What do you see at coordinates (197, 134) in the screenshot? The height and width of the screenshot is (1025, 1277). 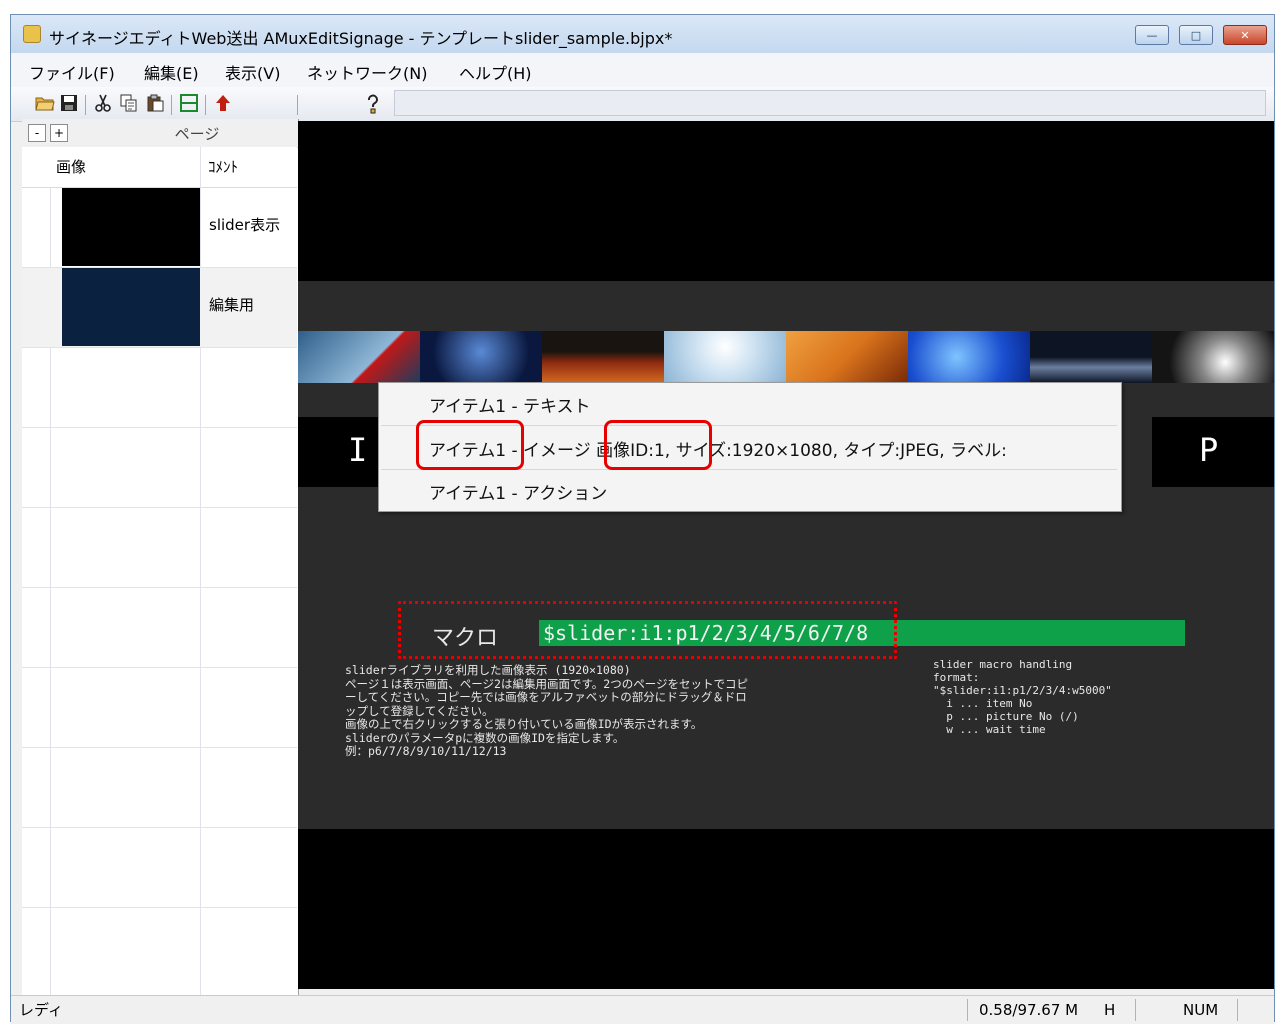 I see `page-panel-title: ページ` at bounding box center [197, 134].